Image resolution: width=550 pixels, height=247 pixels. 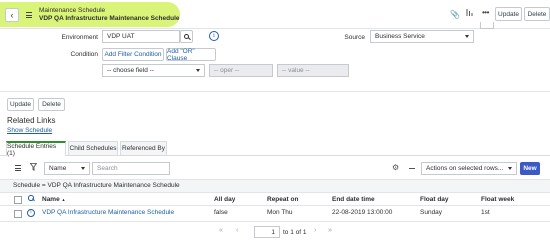 What do you see at coordinates (508, 14) in the screenshot?
I see `header-update-button: Update` at bounding box center [508, 14].